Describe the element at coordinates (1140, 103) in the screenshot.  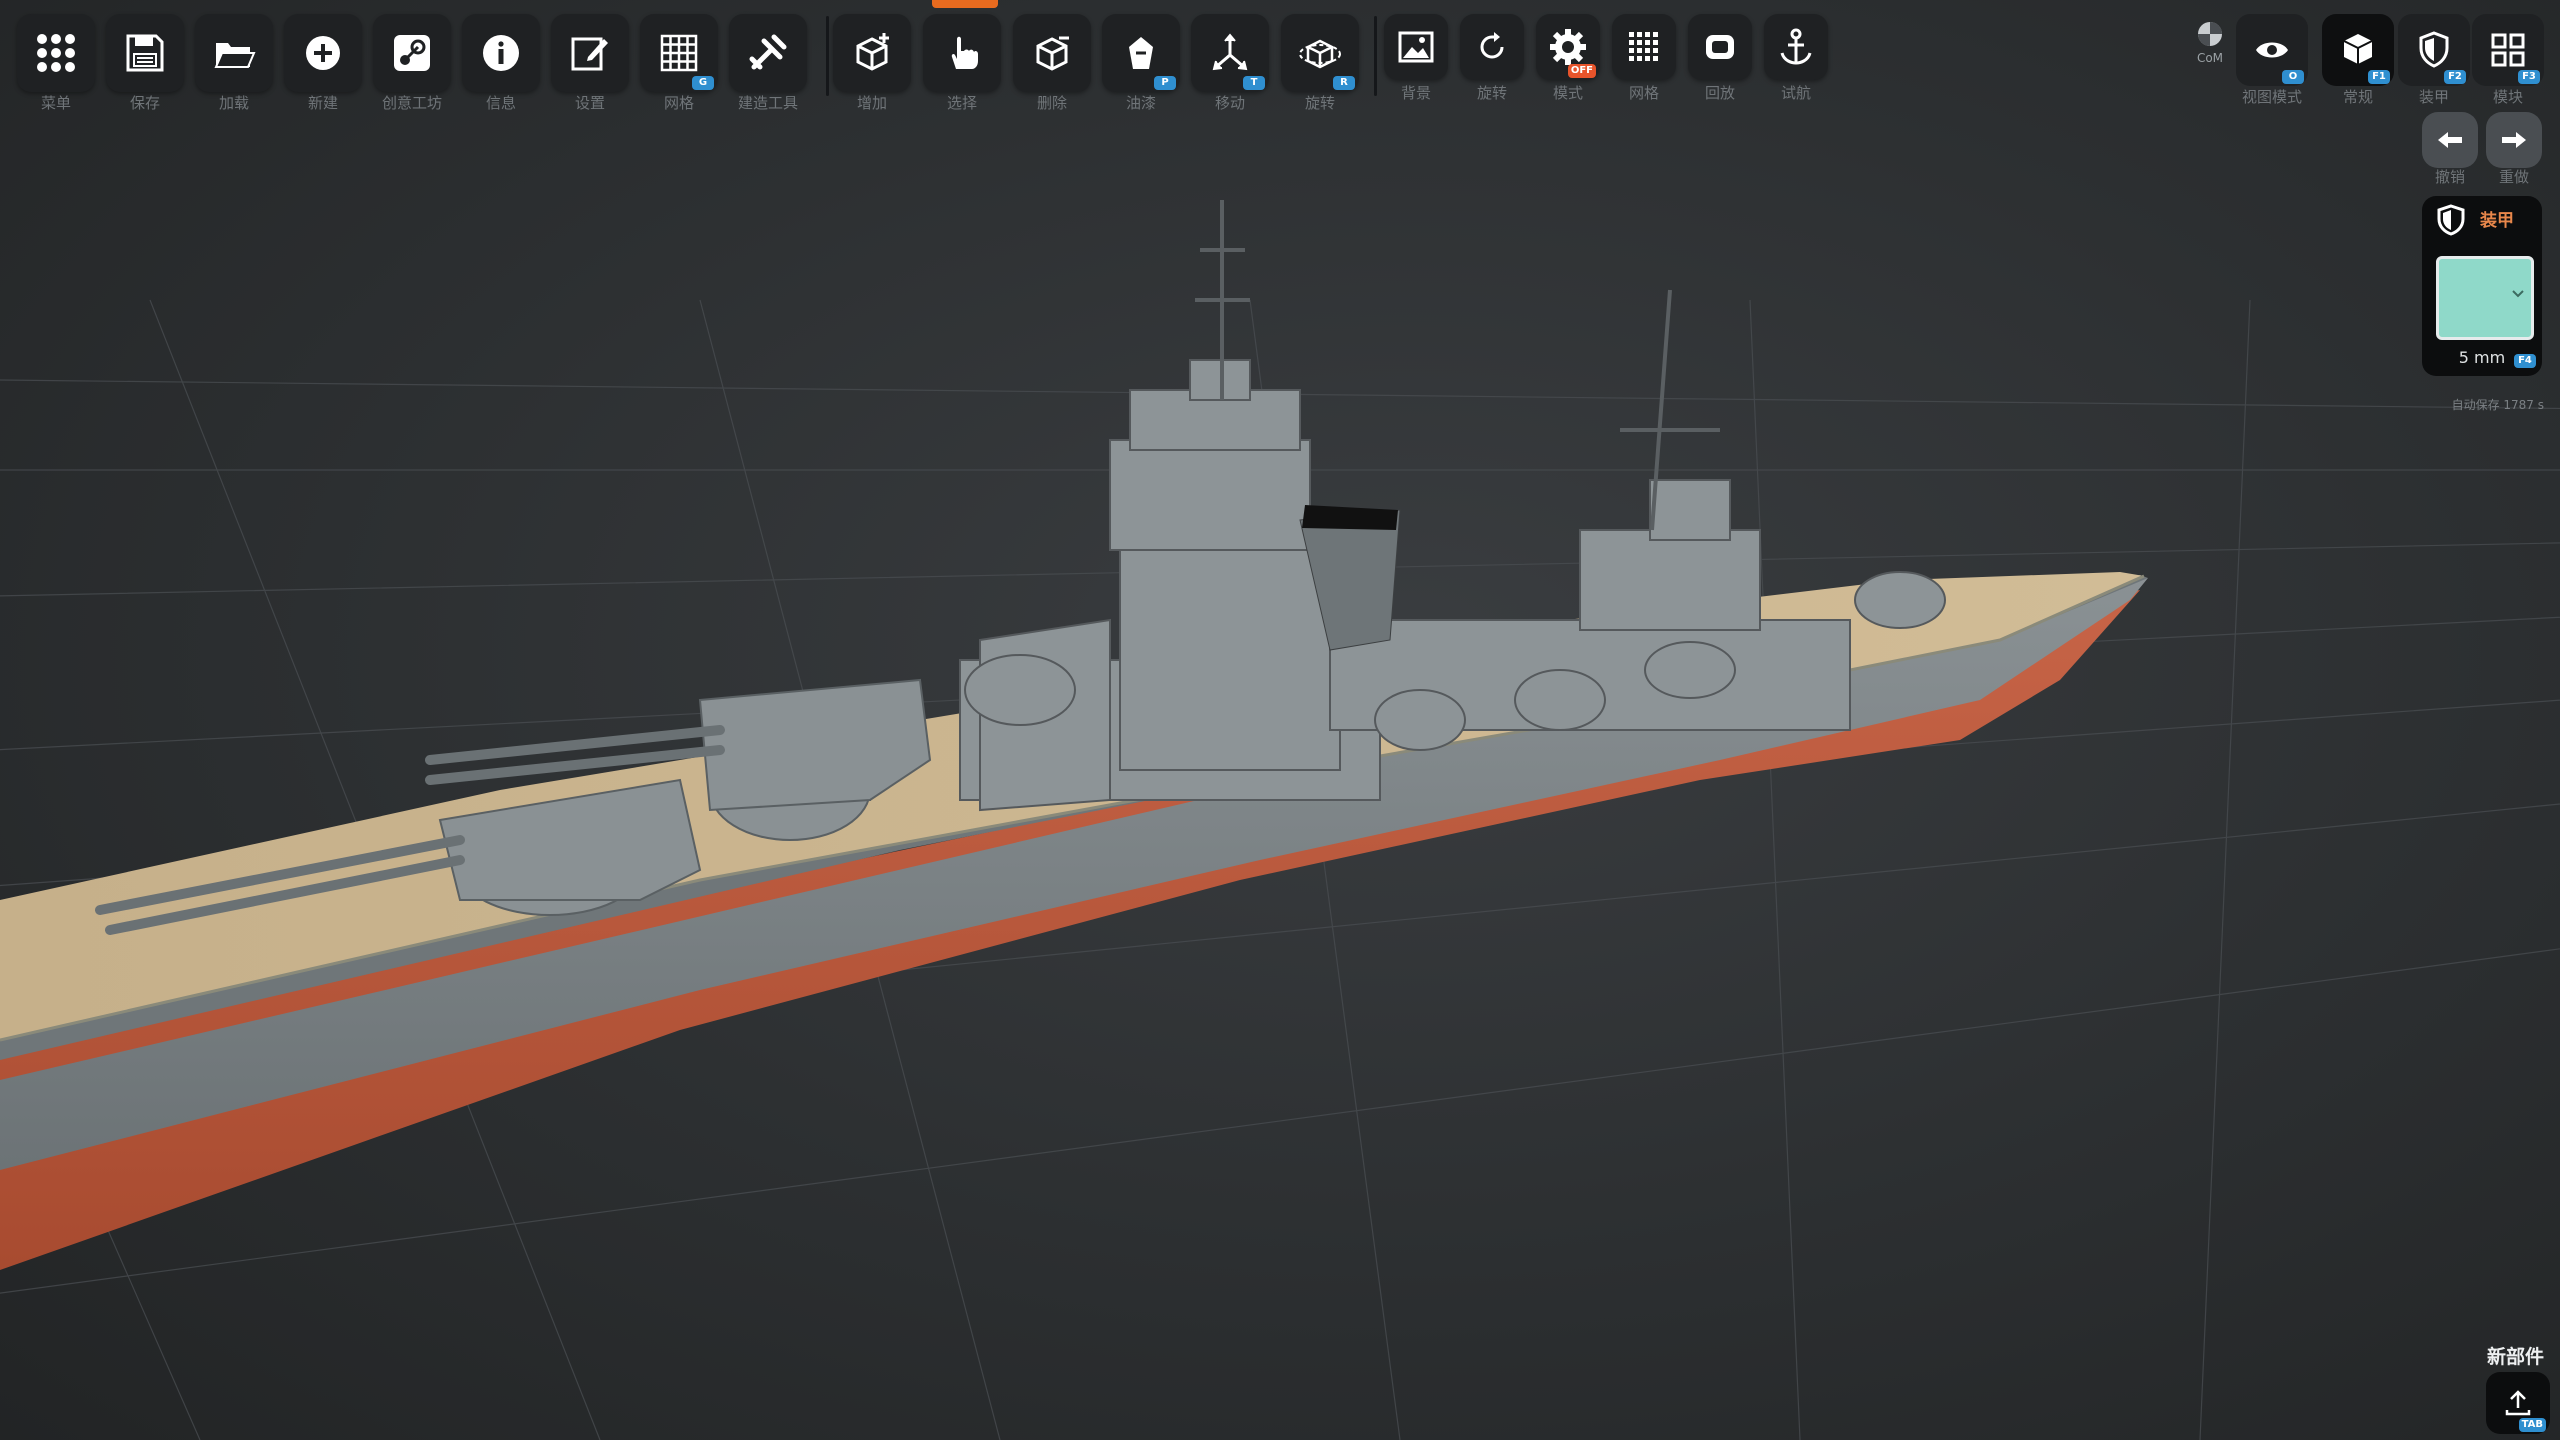
I see `toolbar-label: 油漆` at that location.